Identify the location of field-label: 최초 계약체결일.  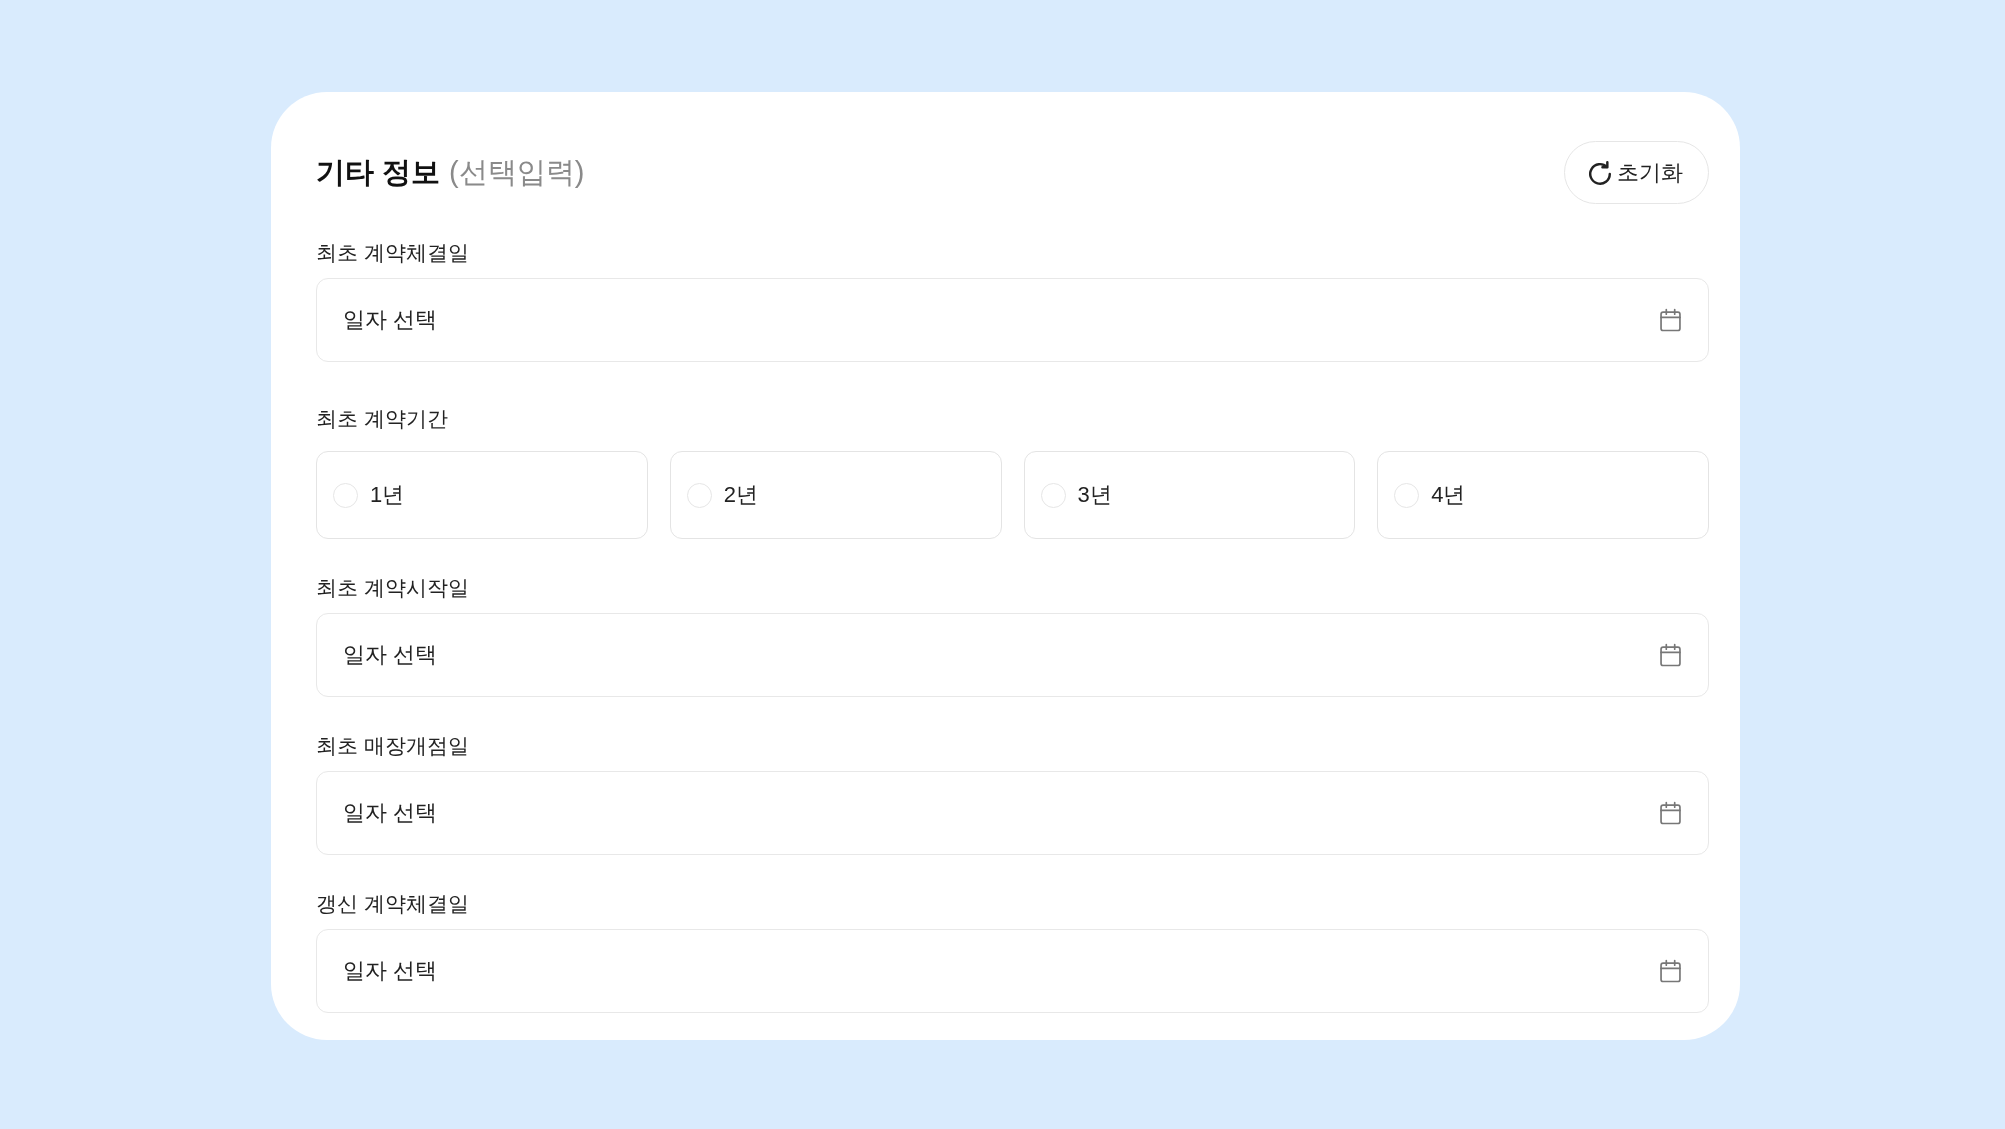
(393, 253).